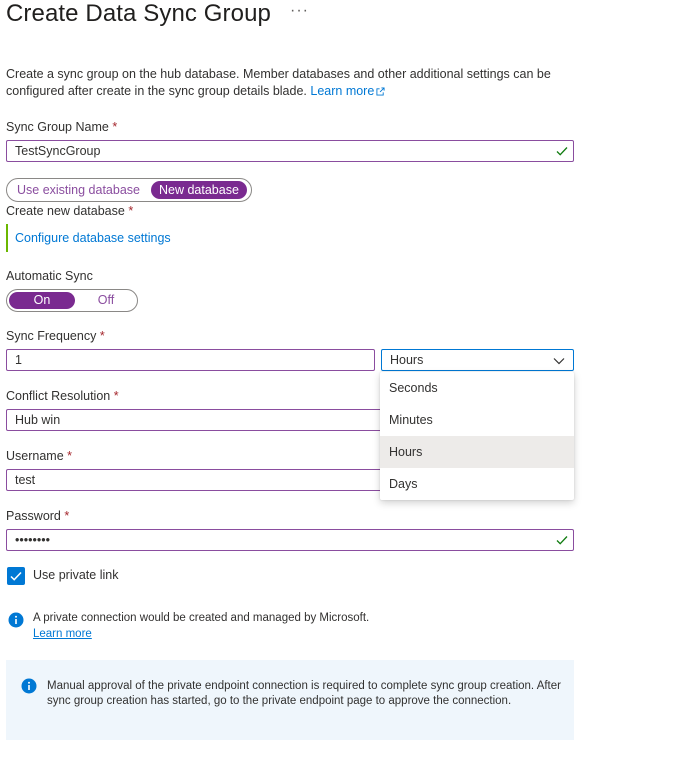 This screenshot has width=687, height=758. What do you see at coordinates (380, 91) in the screenshot?
I see `external-link-icon` at bounding box center [380, 91].